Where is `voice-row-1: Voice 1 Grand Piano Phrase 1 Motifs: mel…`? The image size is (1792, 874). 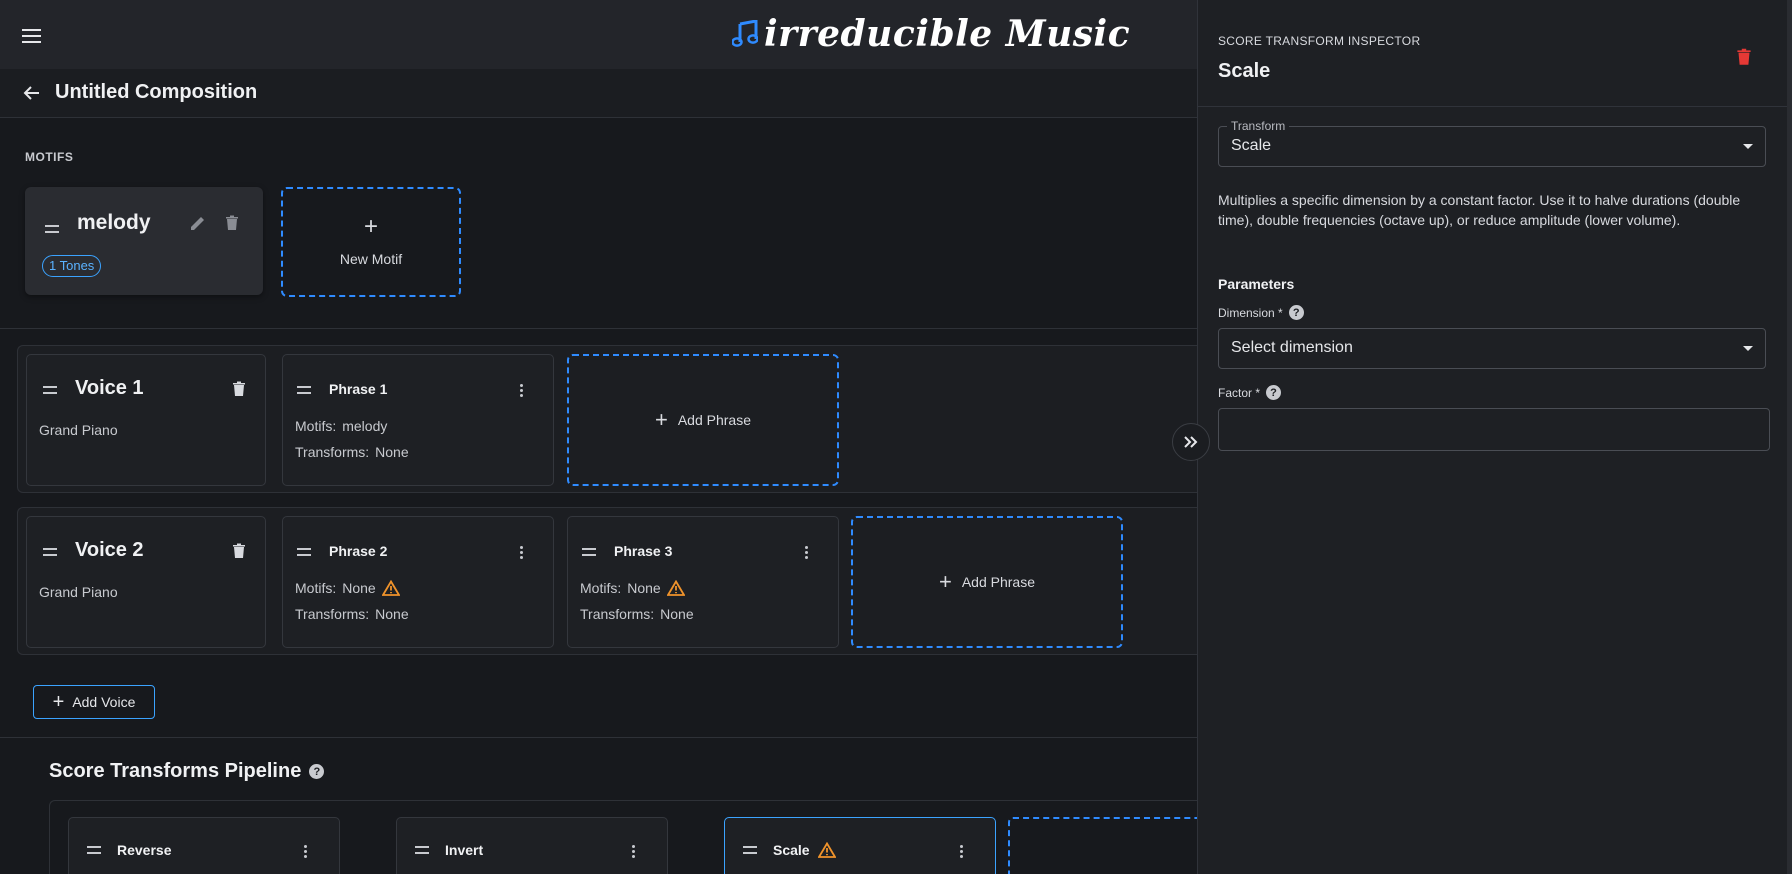
voice-row-1: Voice 1 Grand Piano Phrase 1 Motifs: mel… is located at coordinates (607, 419).